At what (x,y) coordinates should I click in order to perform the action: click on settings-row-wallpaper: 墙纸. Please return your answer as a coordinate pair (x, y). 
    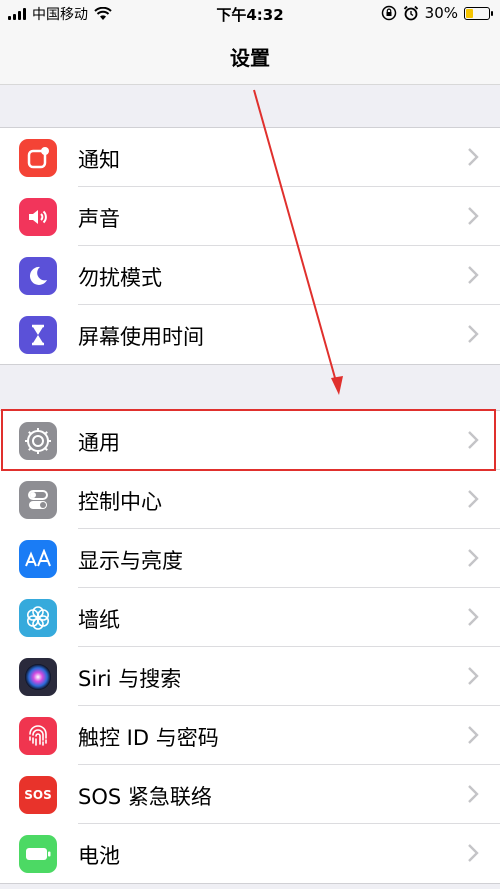
    Looking at the image, I should click on (250, 617).